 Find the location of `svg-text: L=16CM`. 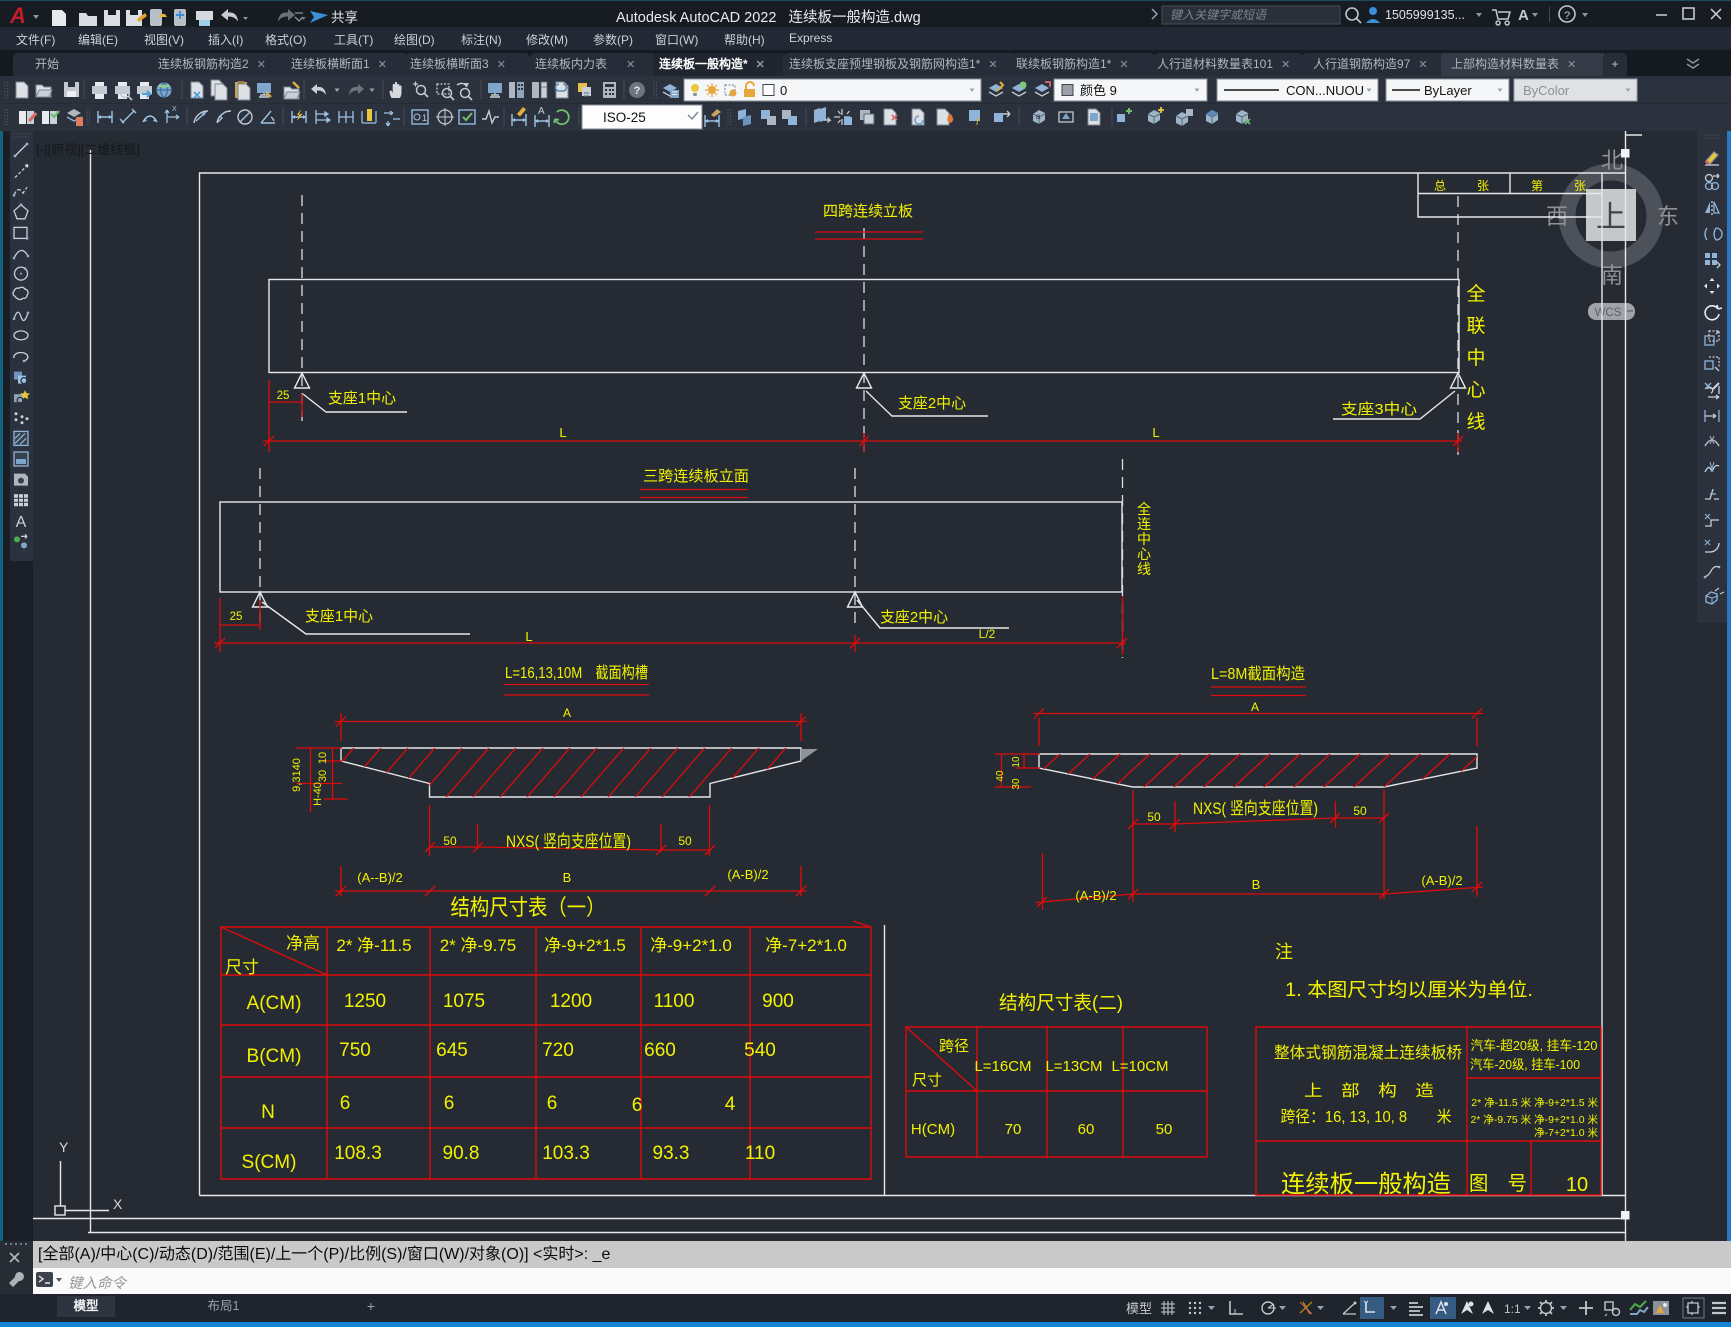

svg-text: L=16CM is located at coordinates (1002, 1066).